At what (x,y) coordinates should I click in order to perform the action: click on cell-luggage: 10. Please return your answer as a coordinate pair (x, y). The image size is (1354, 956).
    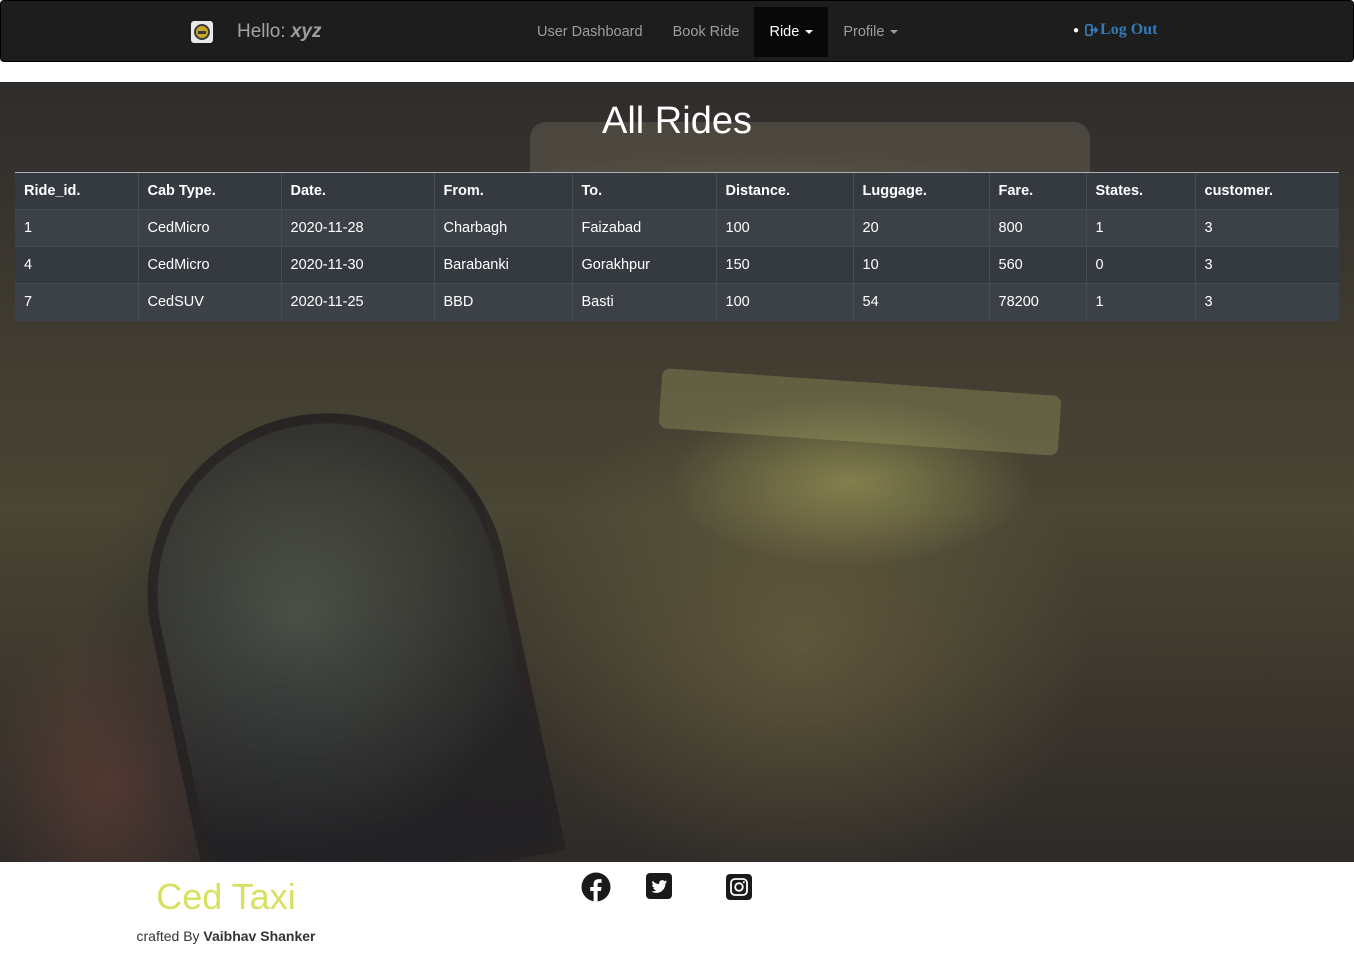
    Looking at the image, I should click on (920, 265).